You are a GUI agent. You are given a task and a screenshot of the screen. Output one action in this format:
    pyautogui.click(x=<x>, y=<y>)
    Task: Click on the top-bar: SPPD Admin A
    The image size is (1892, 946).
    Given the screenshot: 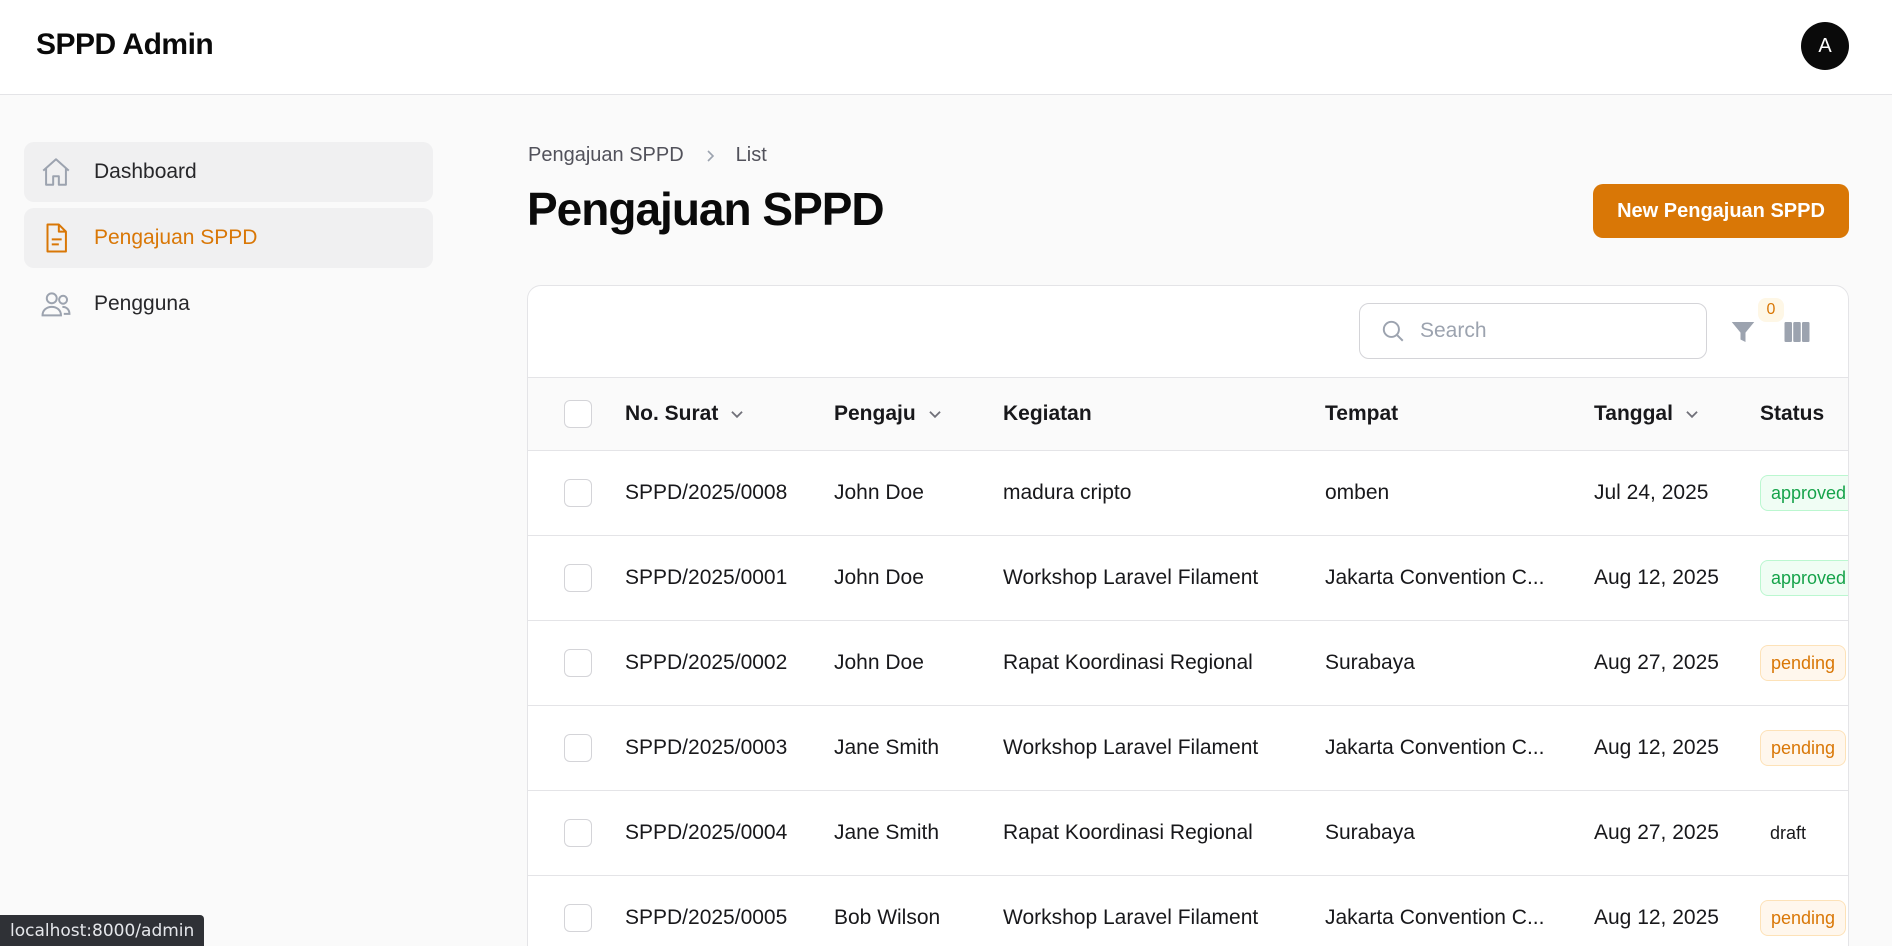 What is the action you would take?
    pyautogui.click(x=946, y=47)
    